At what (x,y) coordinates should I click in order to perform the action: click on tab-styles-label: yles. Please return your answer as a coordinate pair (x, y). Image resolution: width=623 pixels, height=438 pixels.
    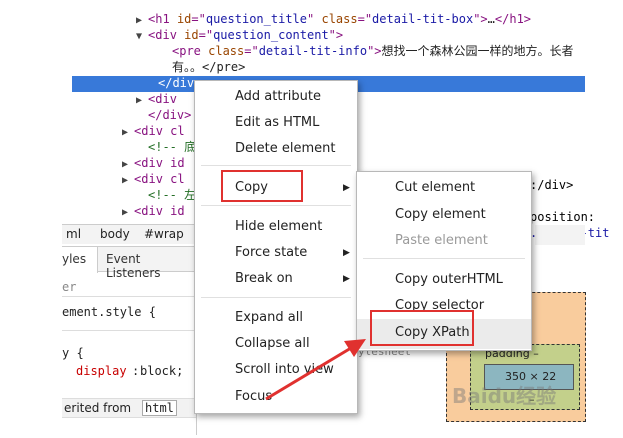
    Looking at the image, I should click on (74, 259).